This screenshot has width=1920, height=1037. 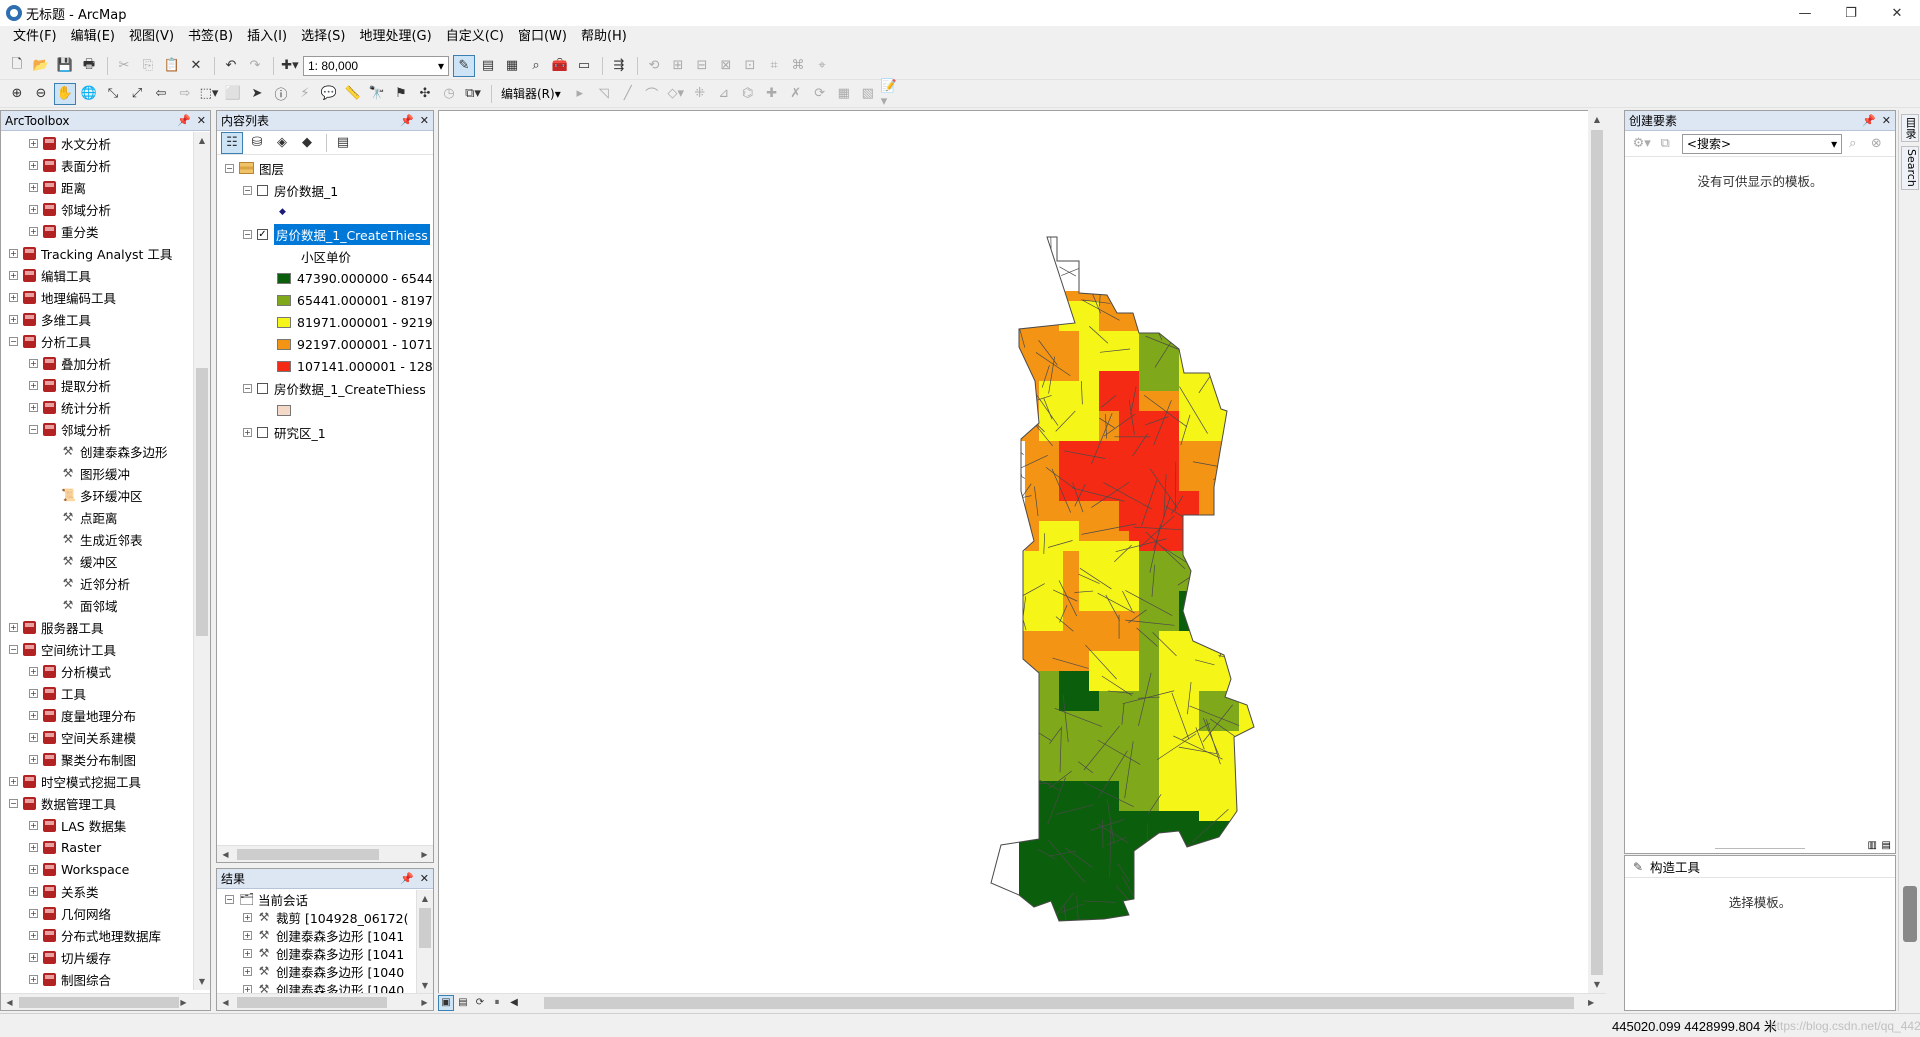 What do you see at coordinates (209, 94) in the screenshot?
I see `select-features-icon: ⬚▾` at bounding box center [209, 94].